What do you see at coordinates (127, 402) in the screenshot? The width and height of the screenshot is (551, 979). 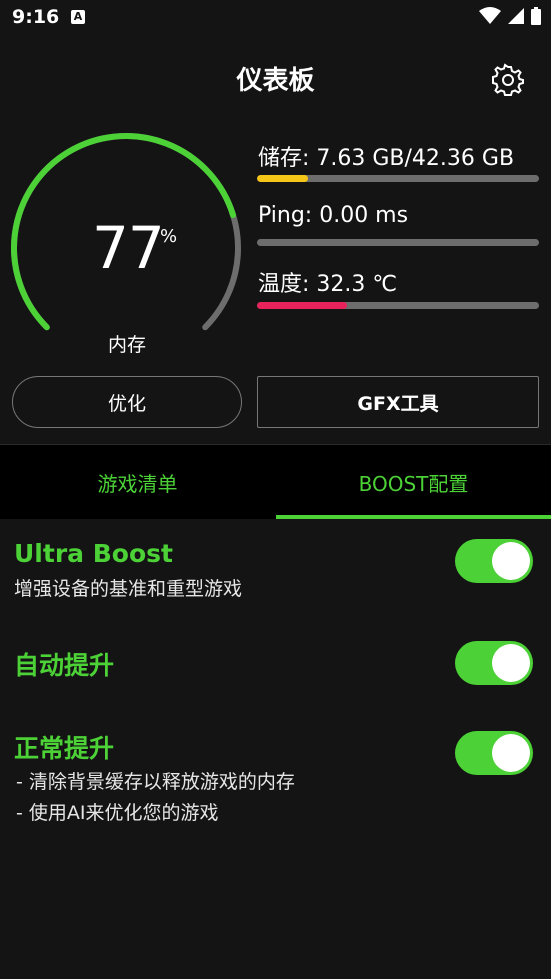 I see `optimize-button: 优化` at bounding box center [127, 402].